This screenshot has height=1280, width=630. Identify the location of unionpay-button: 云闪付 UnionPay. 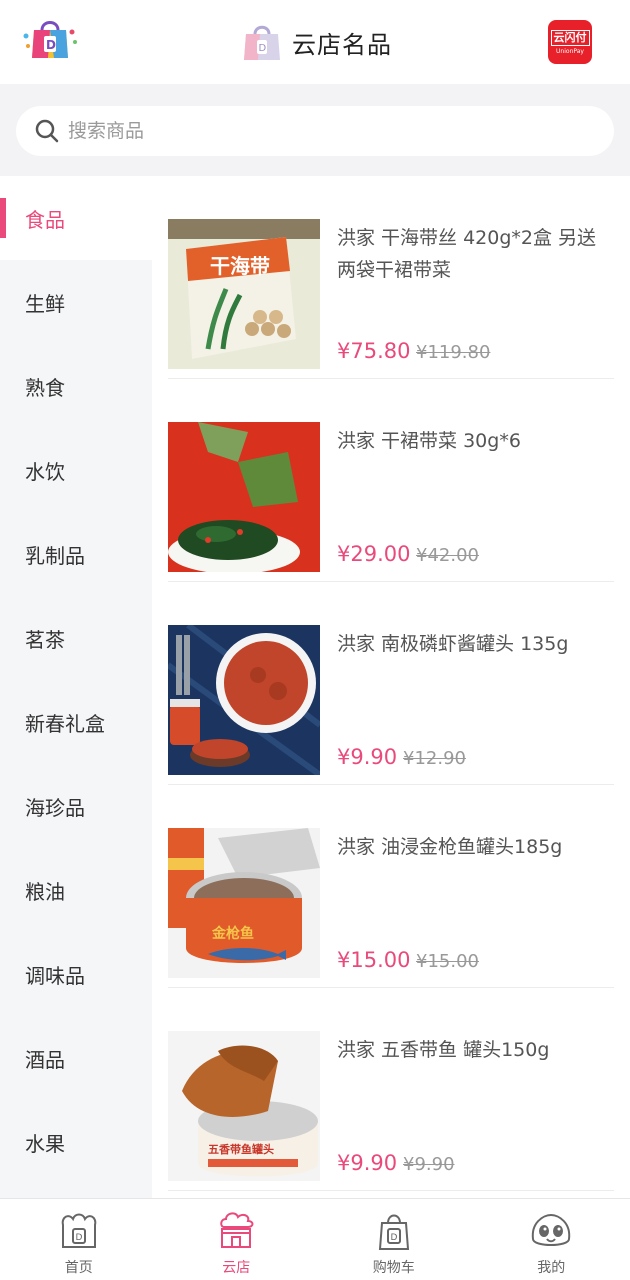
(570, 42).